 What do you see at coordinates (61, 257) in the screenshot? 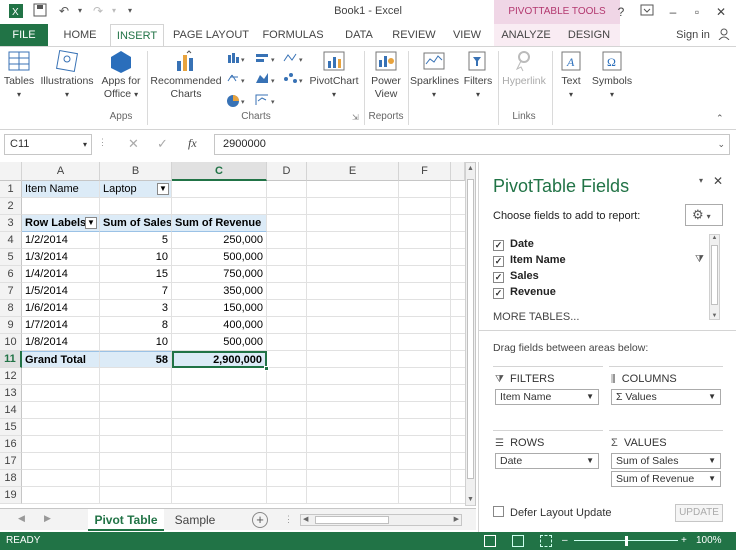
I see `row-label-cell: 1/3/2014` at bounding box center [61, 257].